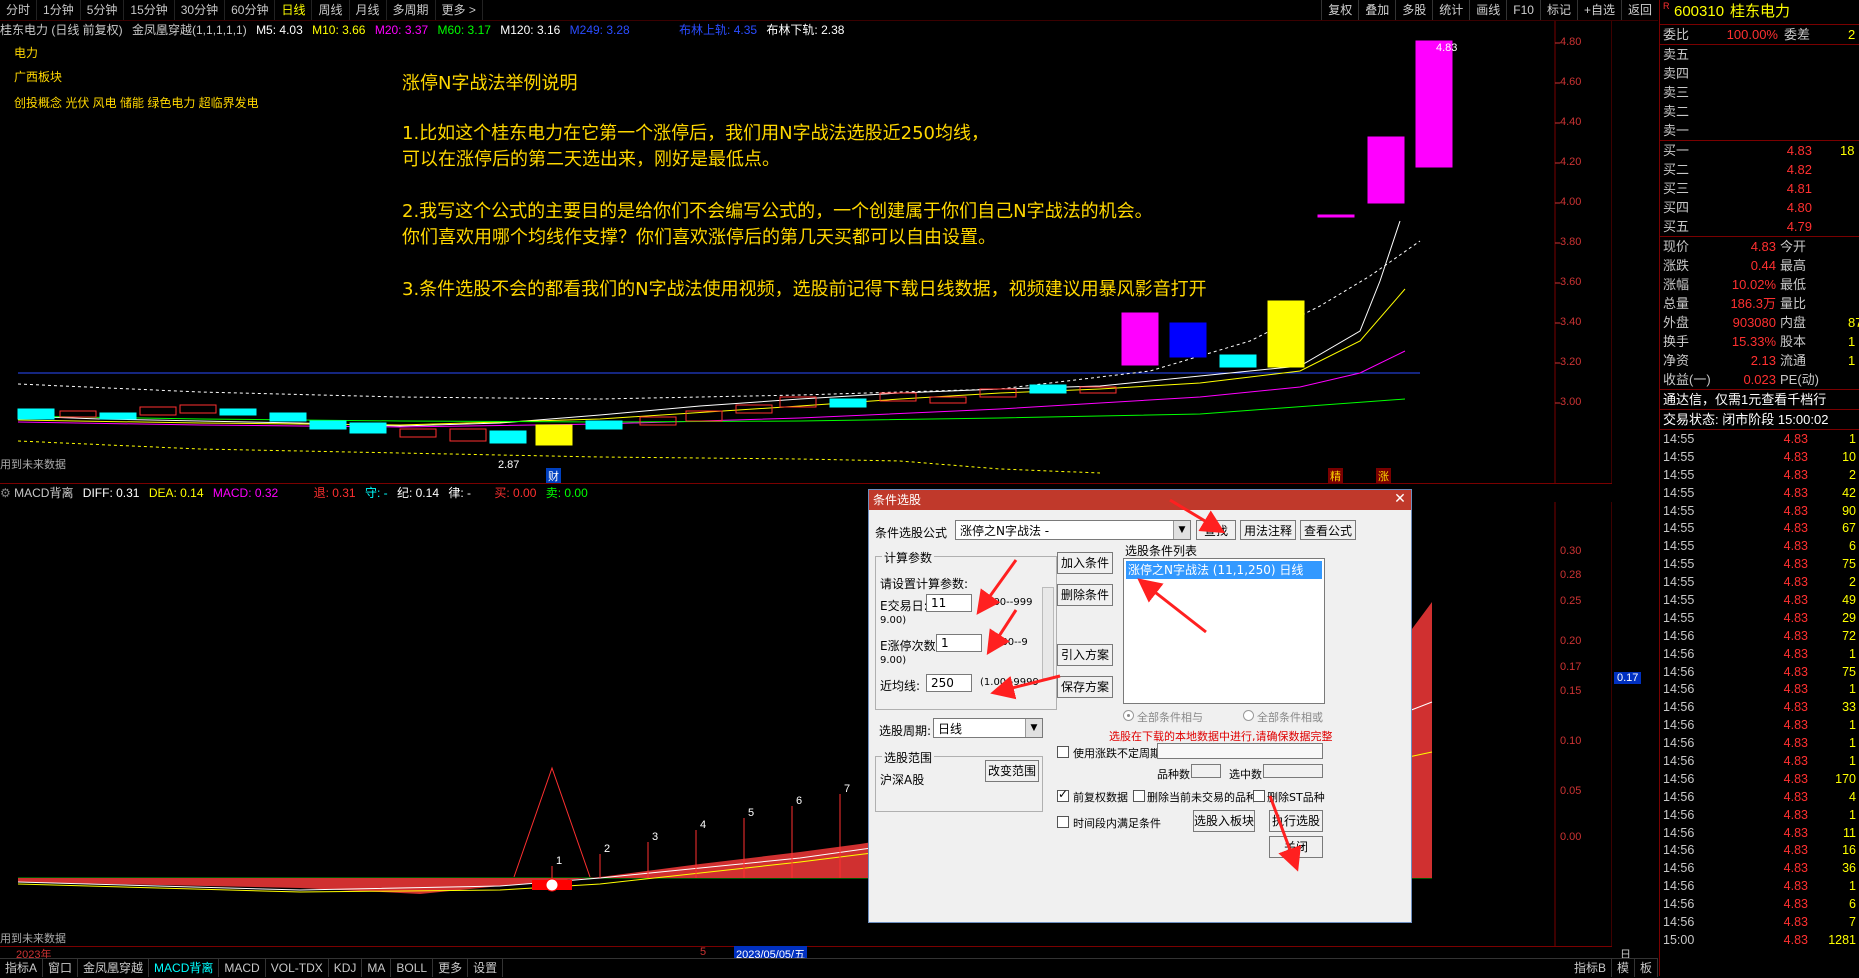 The width and height of the screenshot is (1859, 978). I want to click on to-block-button: 选股入板块, so click(1224, 821).